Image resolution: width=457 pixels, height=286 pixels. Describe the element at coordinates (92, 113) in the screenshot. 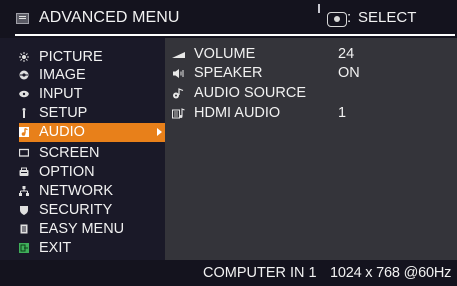

I see `menu-item-setup: SETUP` at that location.